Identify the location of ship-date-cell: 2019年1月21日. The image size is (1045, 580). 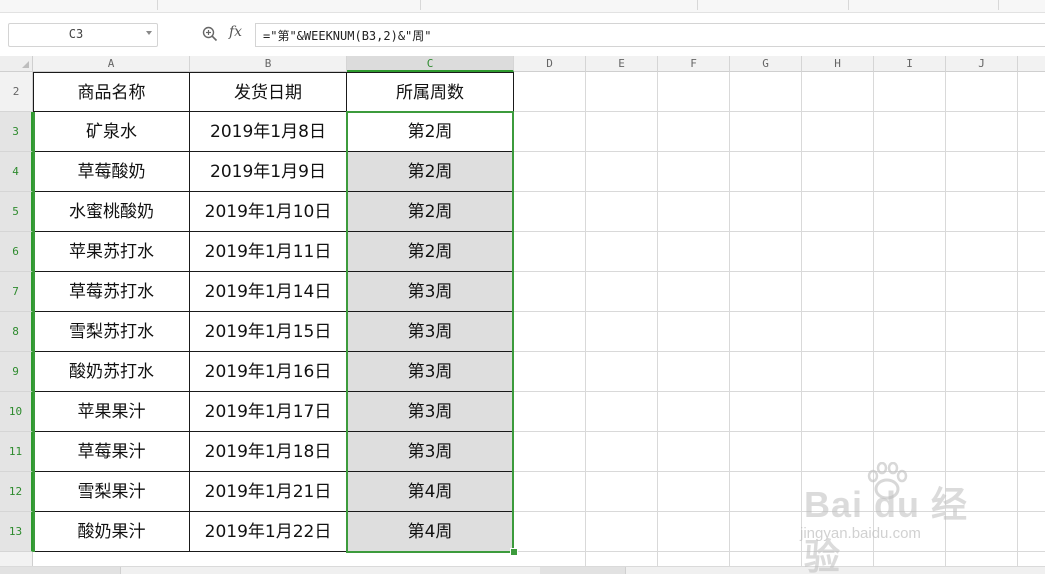
(268, 492).